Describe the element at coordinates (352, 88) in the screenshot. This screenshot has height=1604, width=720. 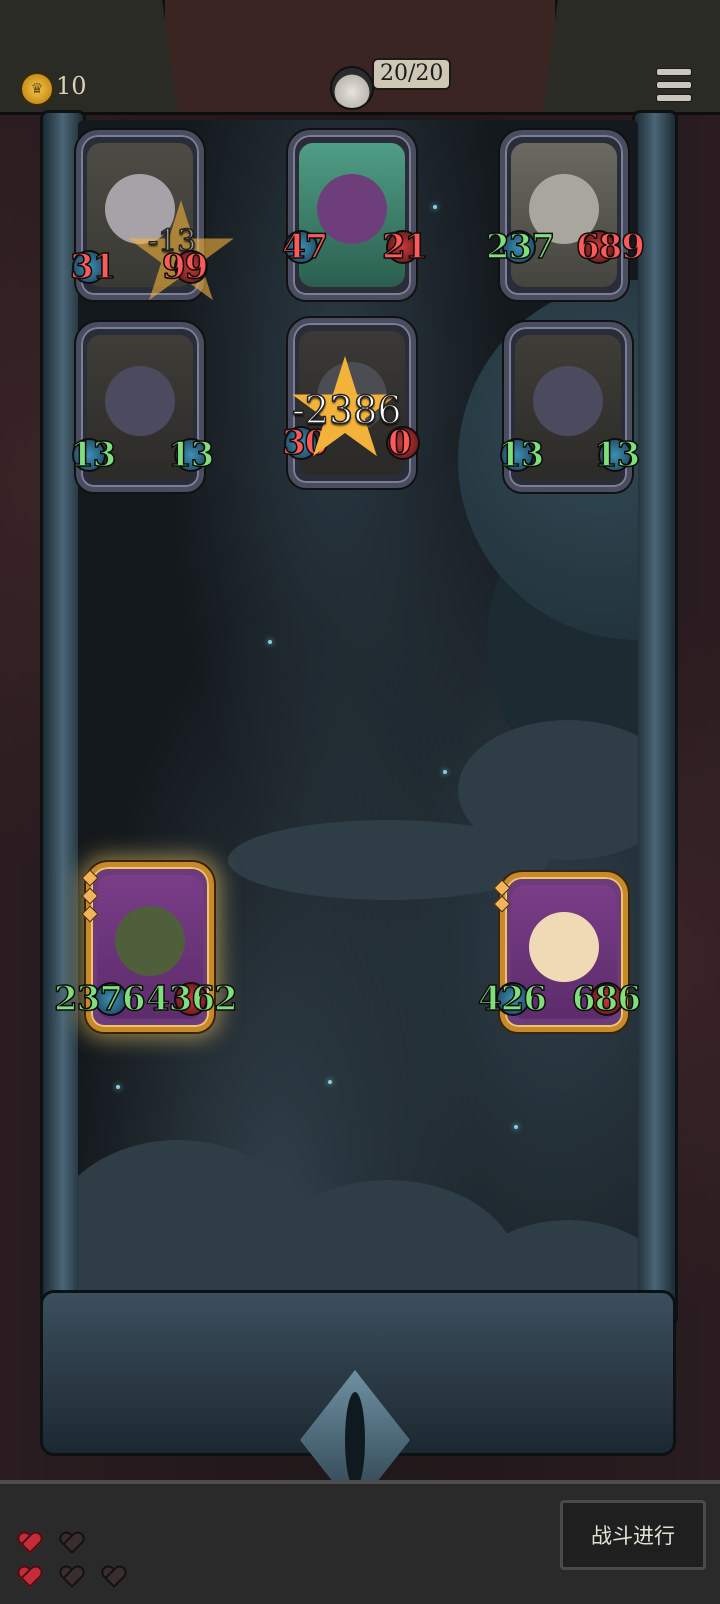
I see `player-avatar` at that location.